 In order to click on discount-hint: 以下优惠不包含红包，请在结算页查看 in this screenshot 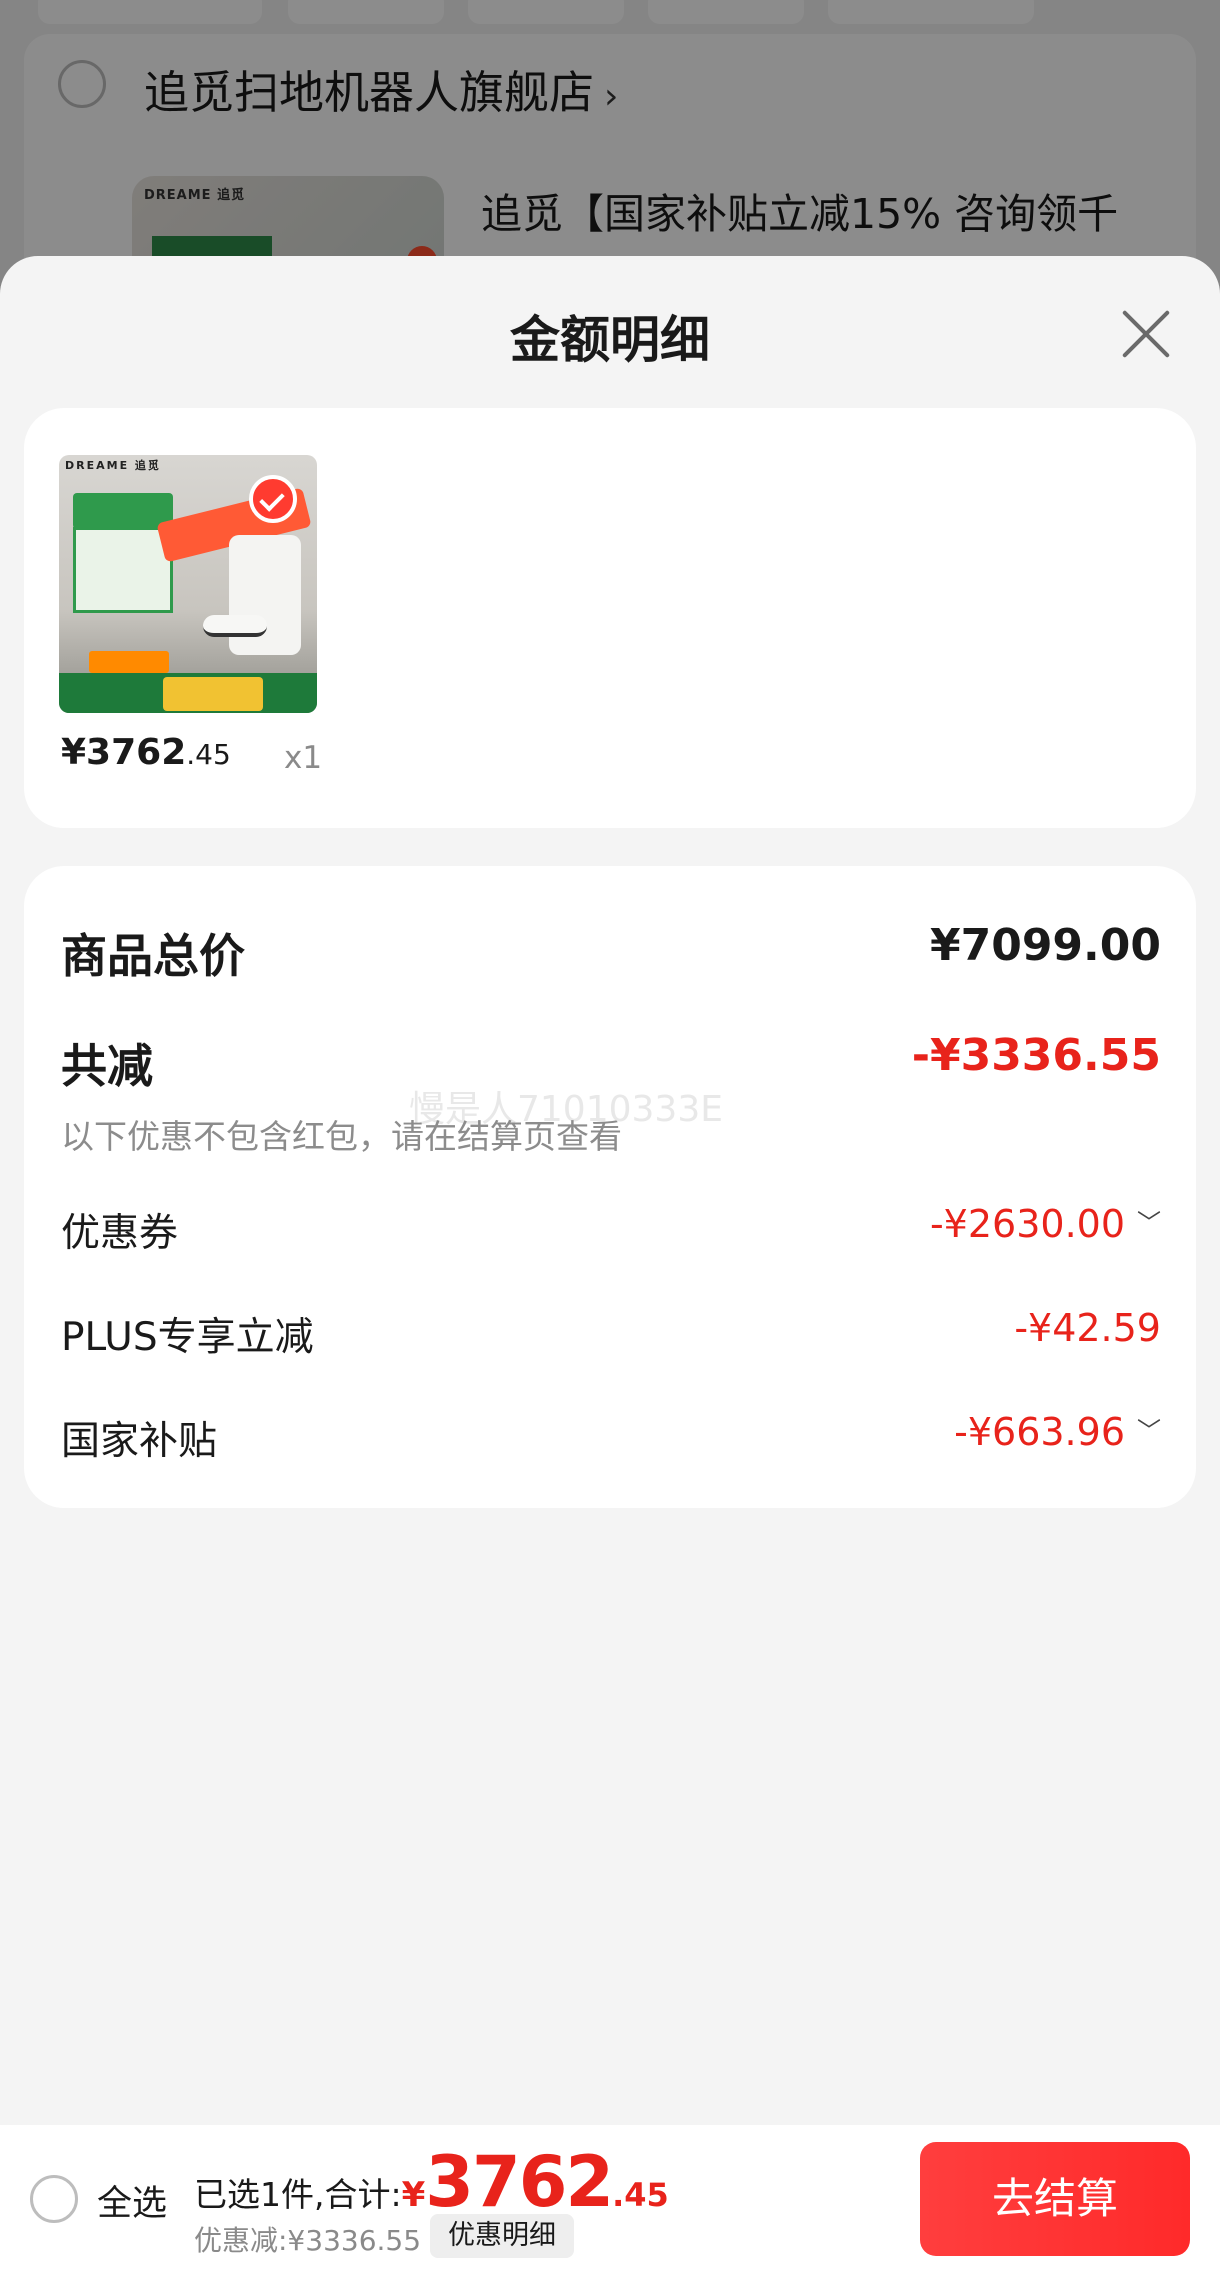, I will do `click(341, 1136)`.